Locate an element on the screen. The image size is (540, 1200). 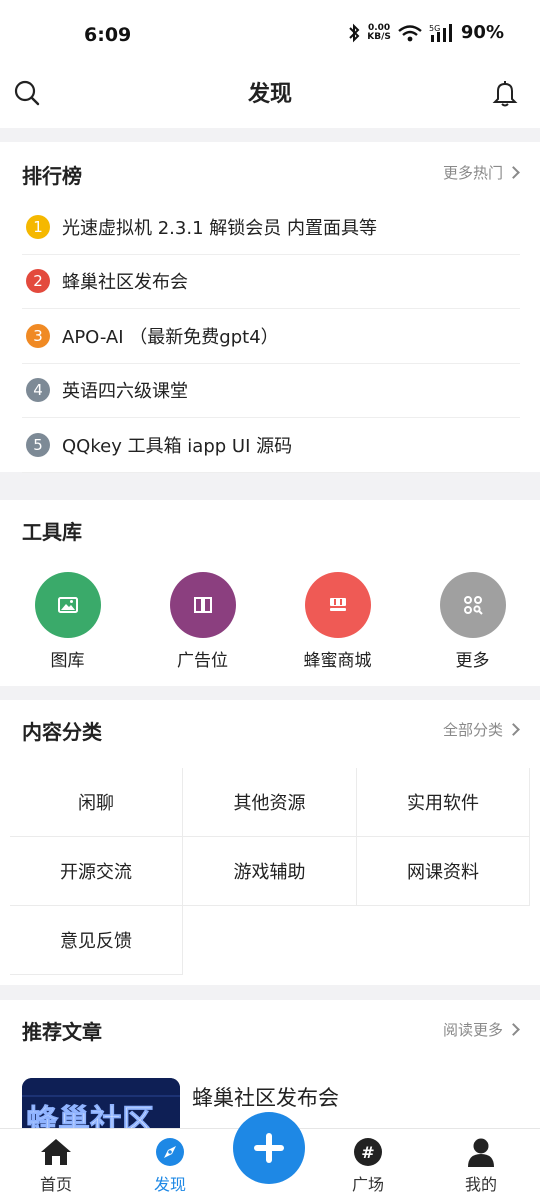
bell-icon is located at coordinates (505, 93).